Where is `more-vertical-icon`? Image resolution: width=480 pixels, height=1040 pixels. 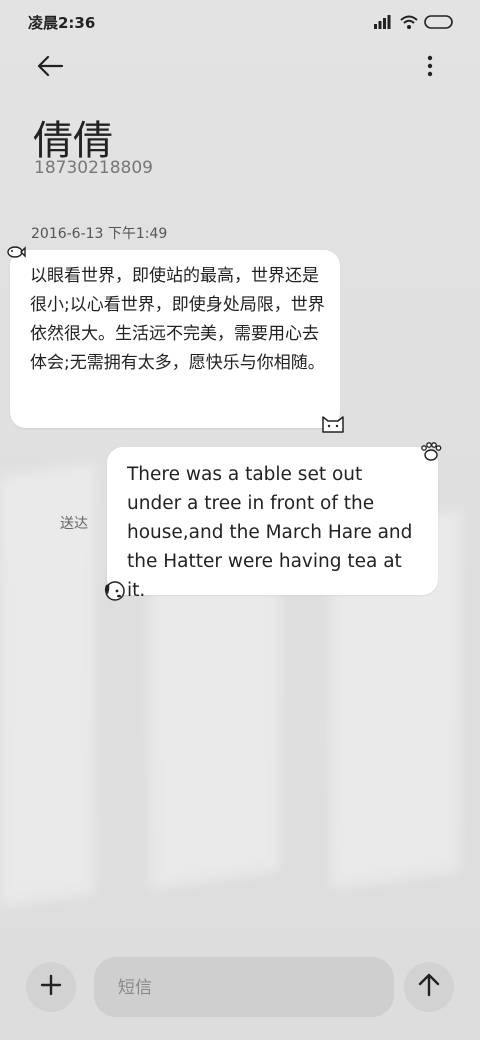 more-vertical-icon is located at coordinates (430, 68).